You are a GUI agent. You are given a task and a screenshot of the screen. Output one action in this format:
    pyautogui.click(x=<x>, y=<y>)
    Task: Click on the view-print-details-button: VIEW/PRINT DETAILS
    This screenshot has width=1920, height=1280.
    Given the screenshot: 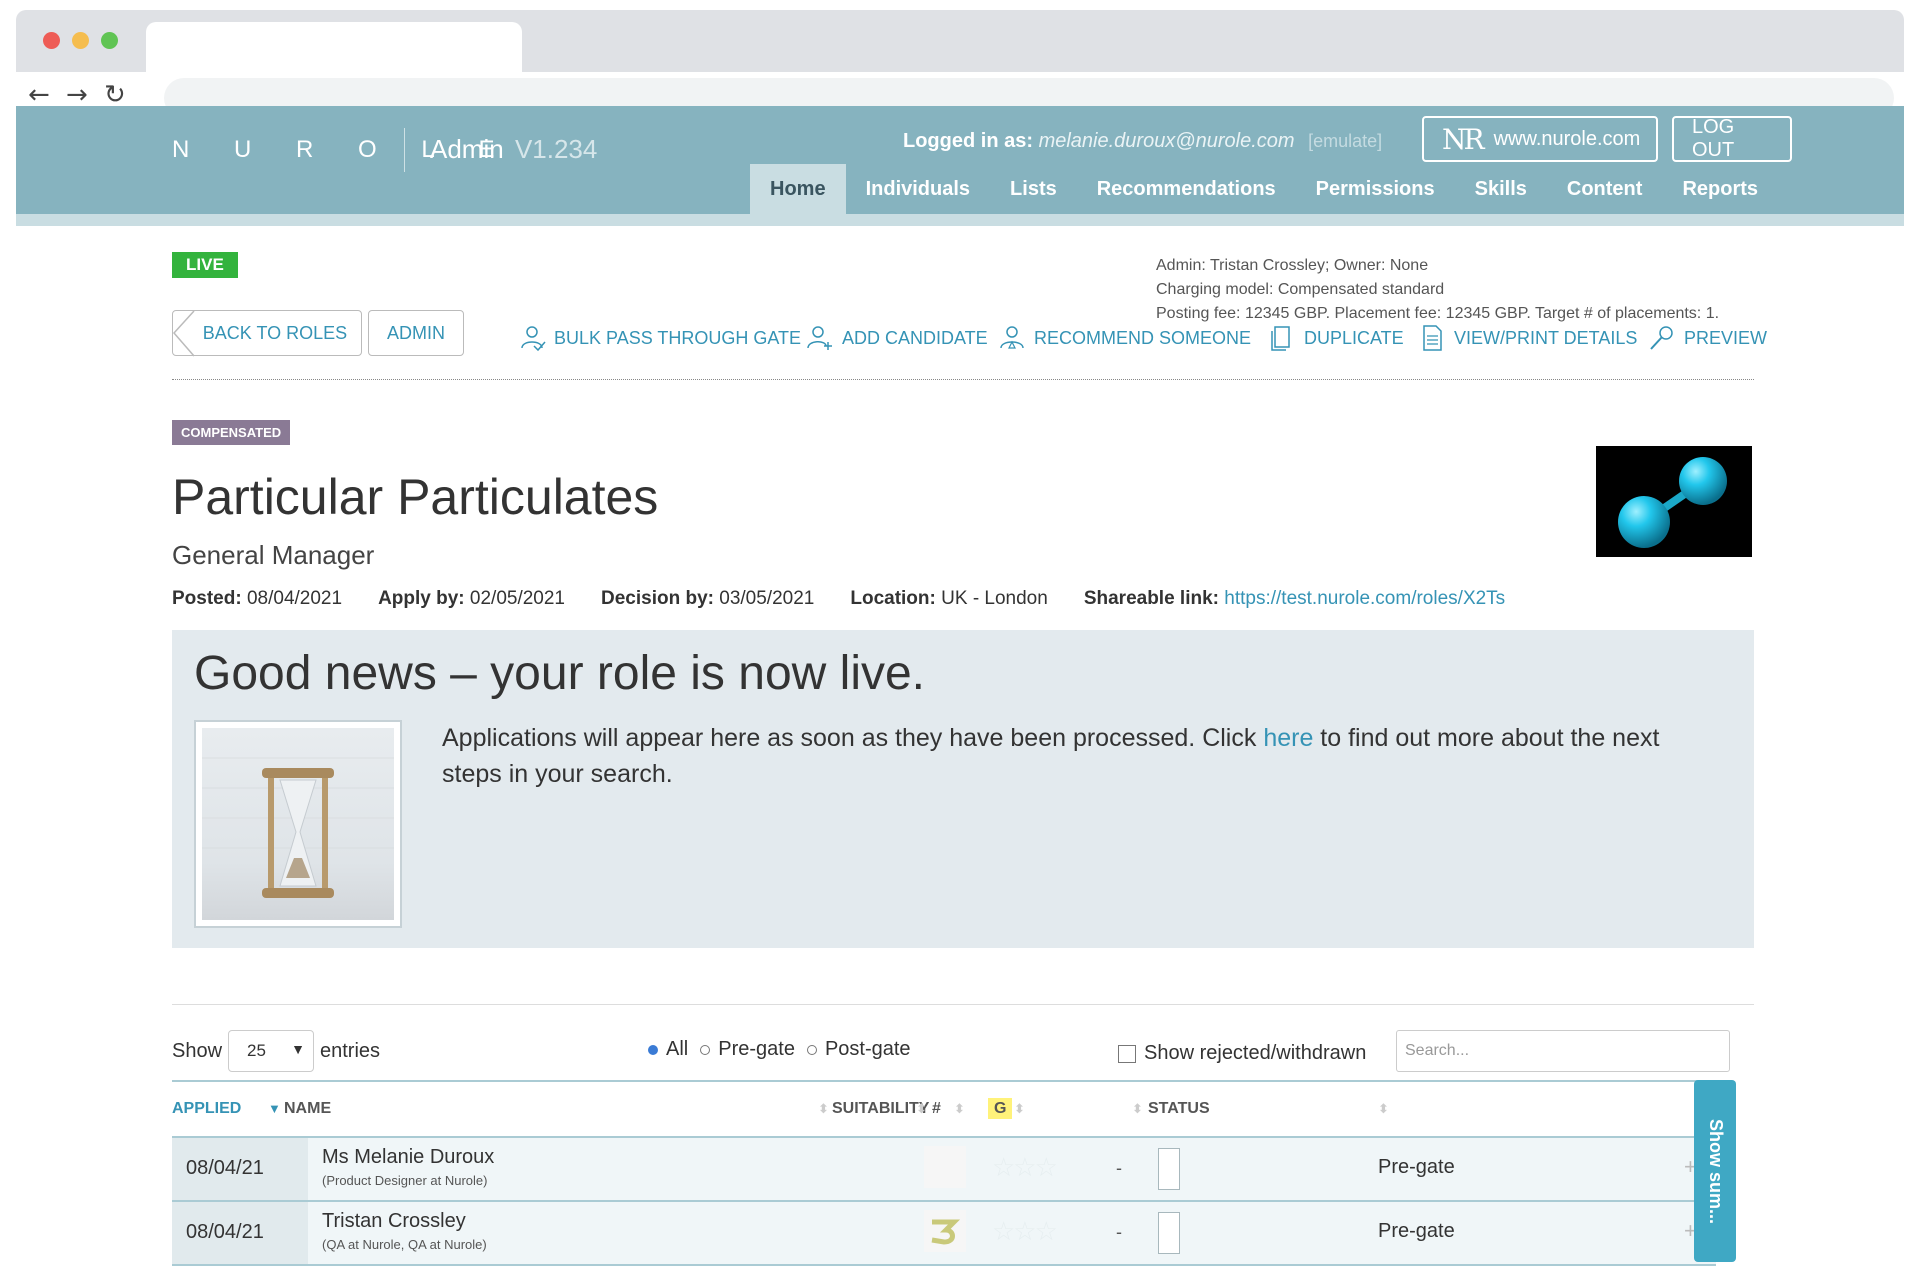 What is the action you would take?
    pyautogui.click(x=1527, y=338)
    